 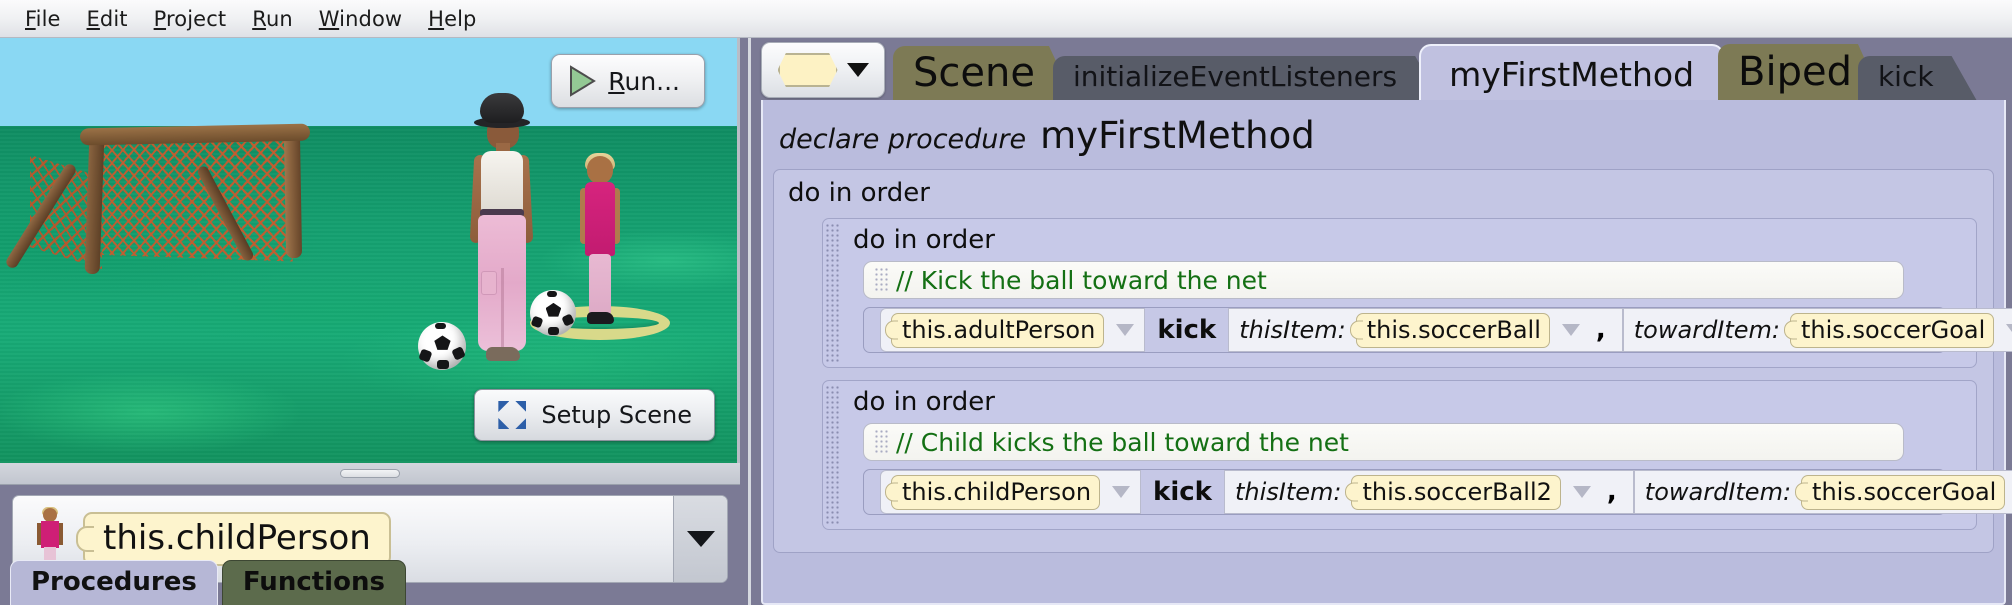 What do you see at coordinates (924, 240) in the screenshot?
I see `block-1-label: do in order` at bounding box center [924, 240].